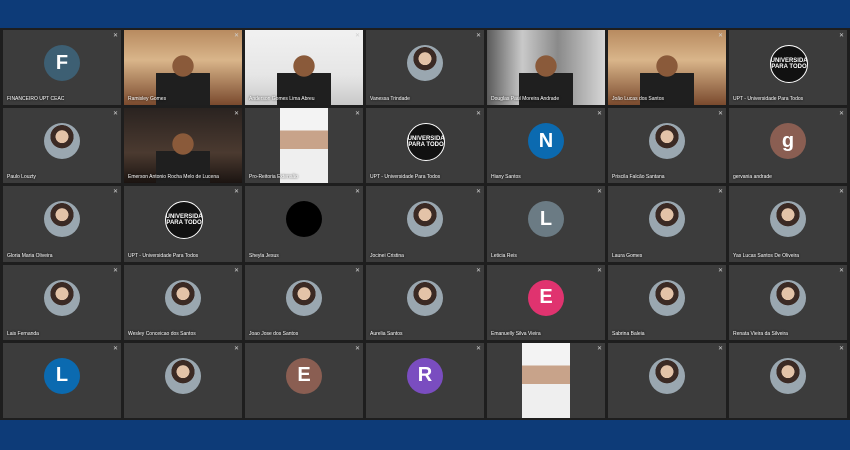  What do you see at coordinates (425, 435) in the screenshot?
I see `bottom-band` at bounding box center [425, 435].